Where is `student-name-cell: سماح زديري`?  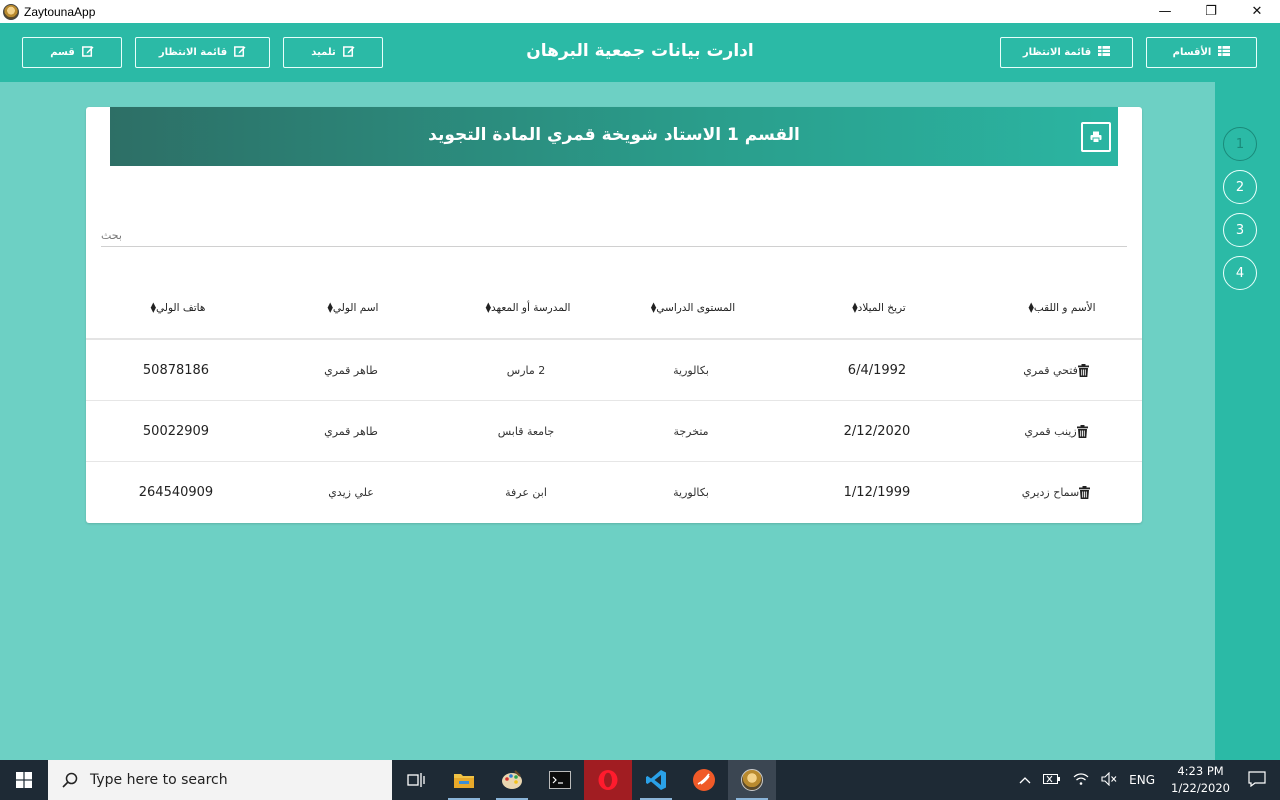 student-name-cell: سماح زديري is located at coordinates (1060, 492).